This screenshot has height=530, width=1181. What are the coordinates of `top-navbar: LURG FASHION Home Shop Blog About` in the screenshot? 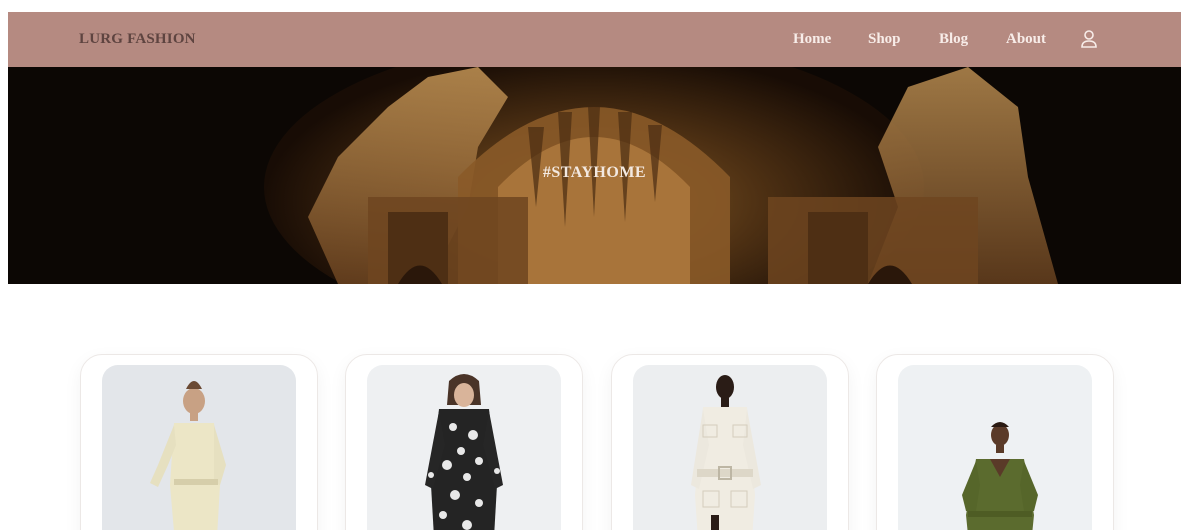 It's located at (594, 39).